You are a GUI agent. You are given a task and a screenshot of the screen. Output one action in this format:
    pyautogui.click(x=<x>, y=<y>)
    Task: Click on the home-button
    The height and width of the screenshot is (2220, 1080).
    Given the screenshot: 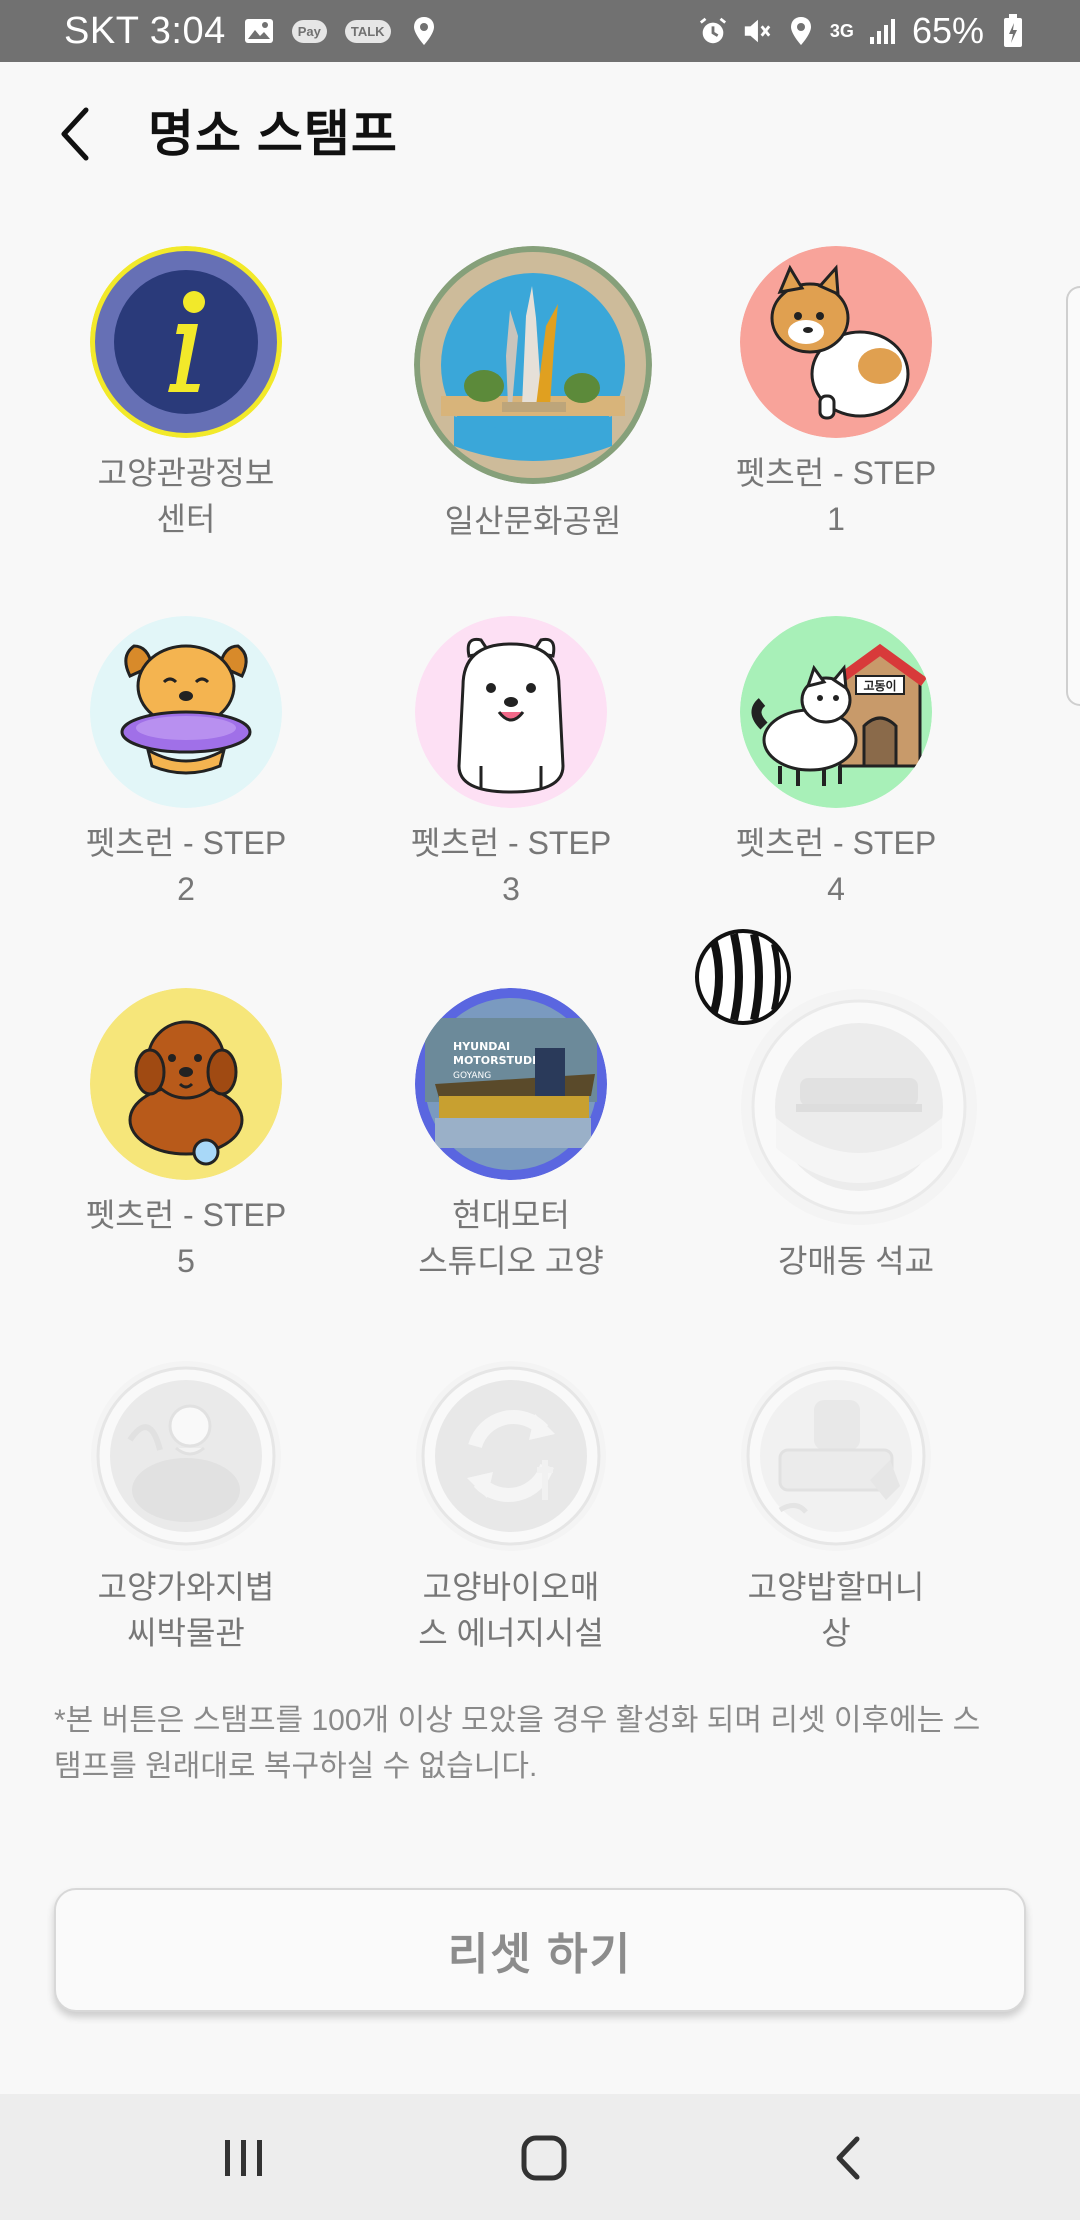 What is the action you would take?
    pyautogui.click(x=544, y=2158)
    